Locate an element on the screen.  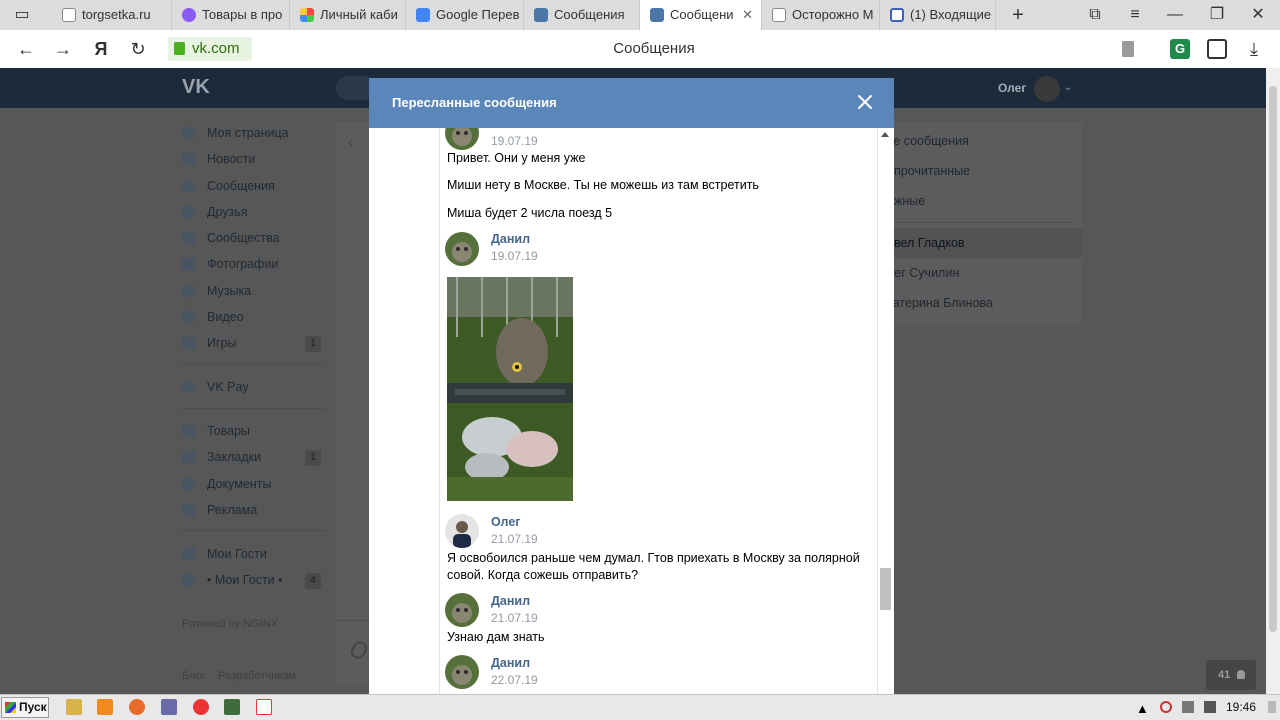
menu-item-video: Видео is located at coordinates (252, 317).